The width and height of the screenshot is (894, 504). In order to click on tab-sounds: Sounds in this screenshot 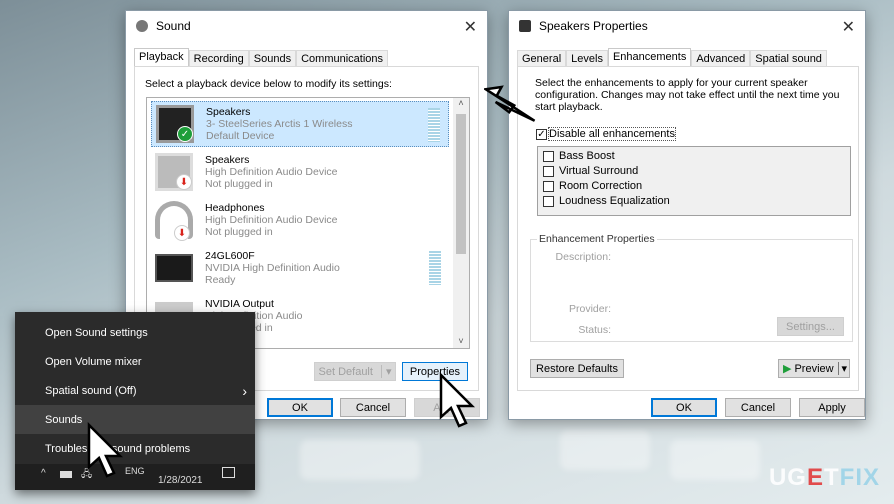, I will do `click(272, 58)`.